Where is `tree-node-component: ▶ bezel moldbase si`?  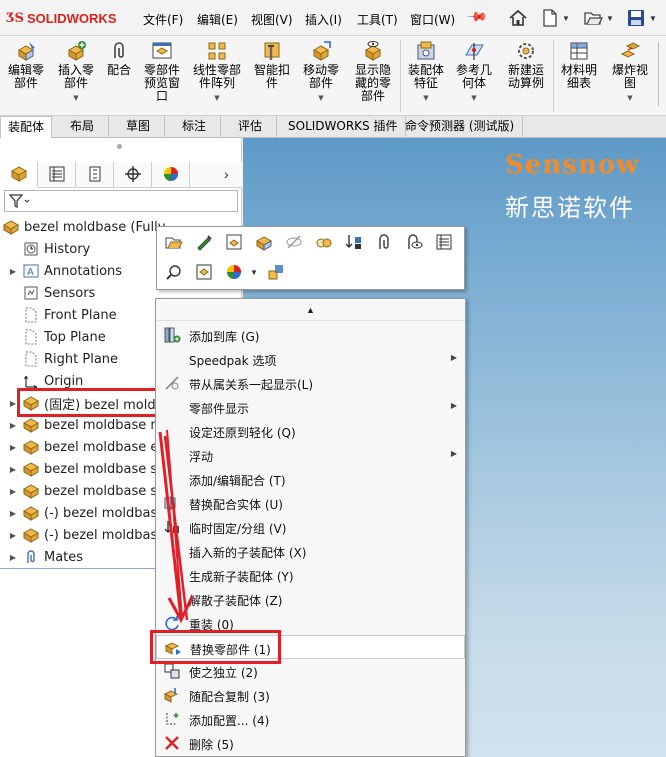
tree-node-component: ▶ bezel moldbase si is located at coordinates (84, 469).